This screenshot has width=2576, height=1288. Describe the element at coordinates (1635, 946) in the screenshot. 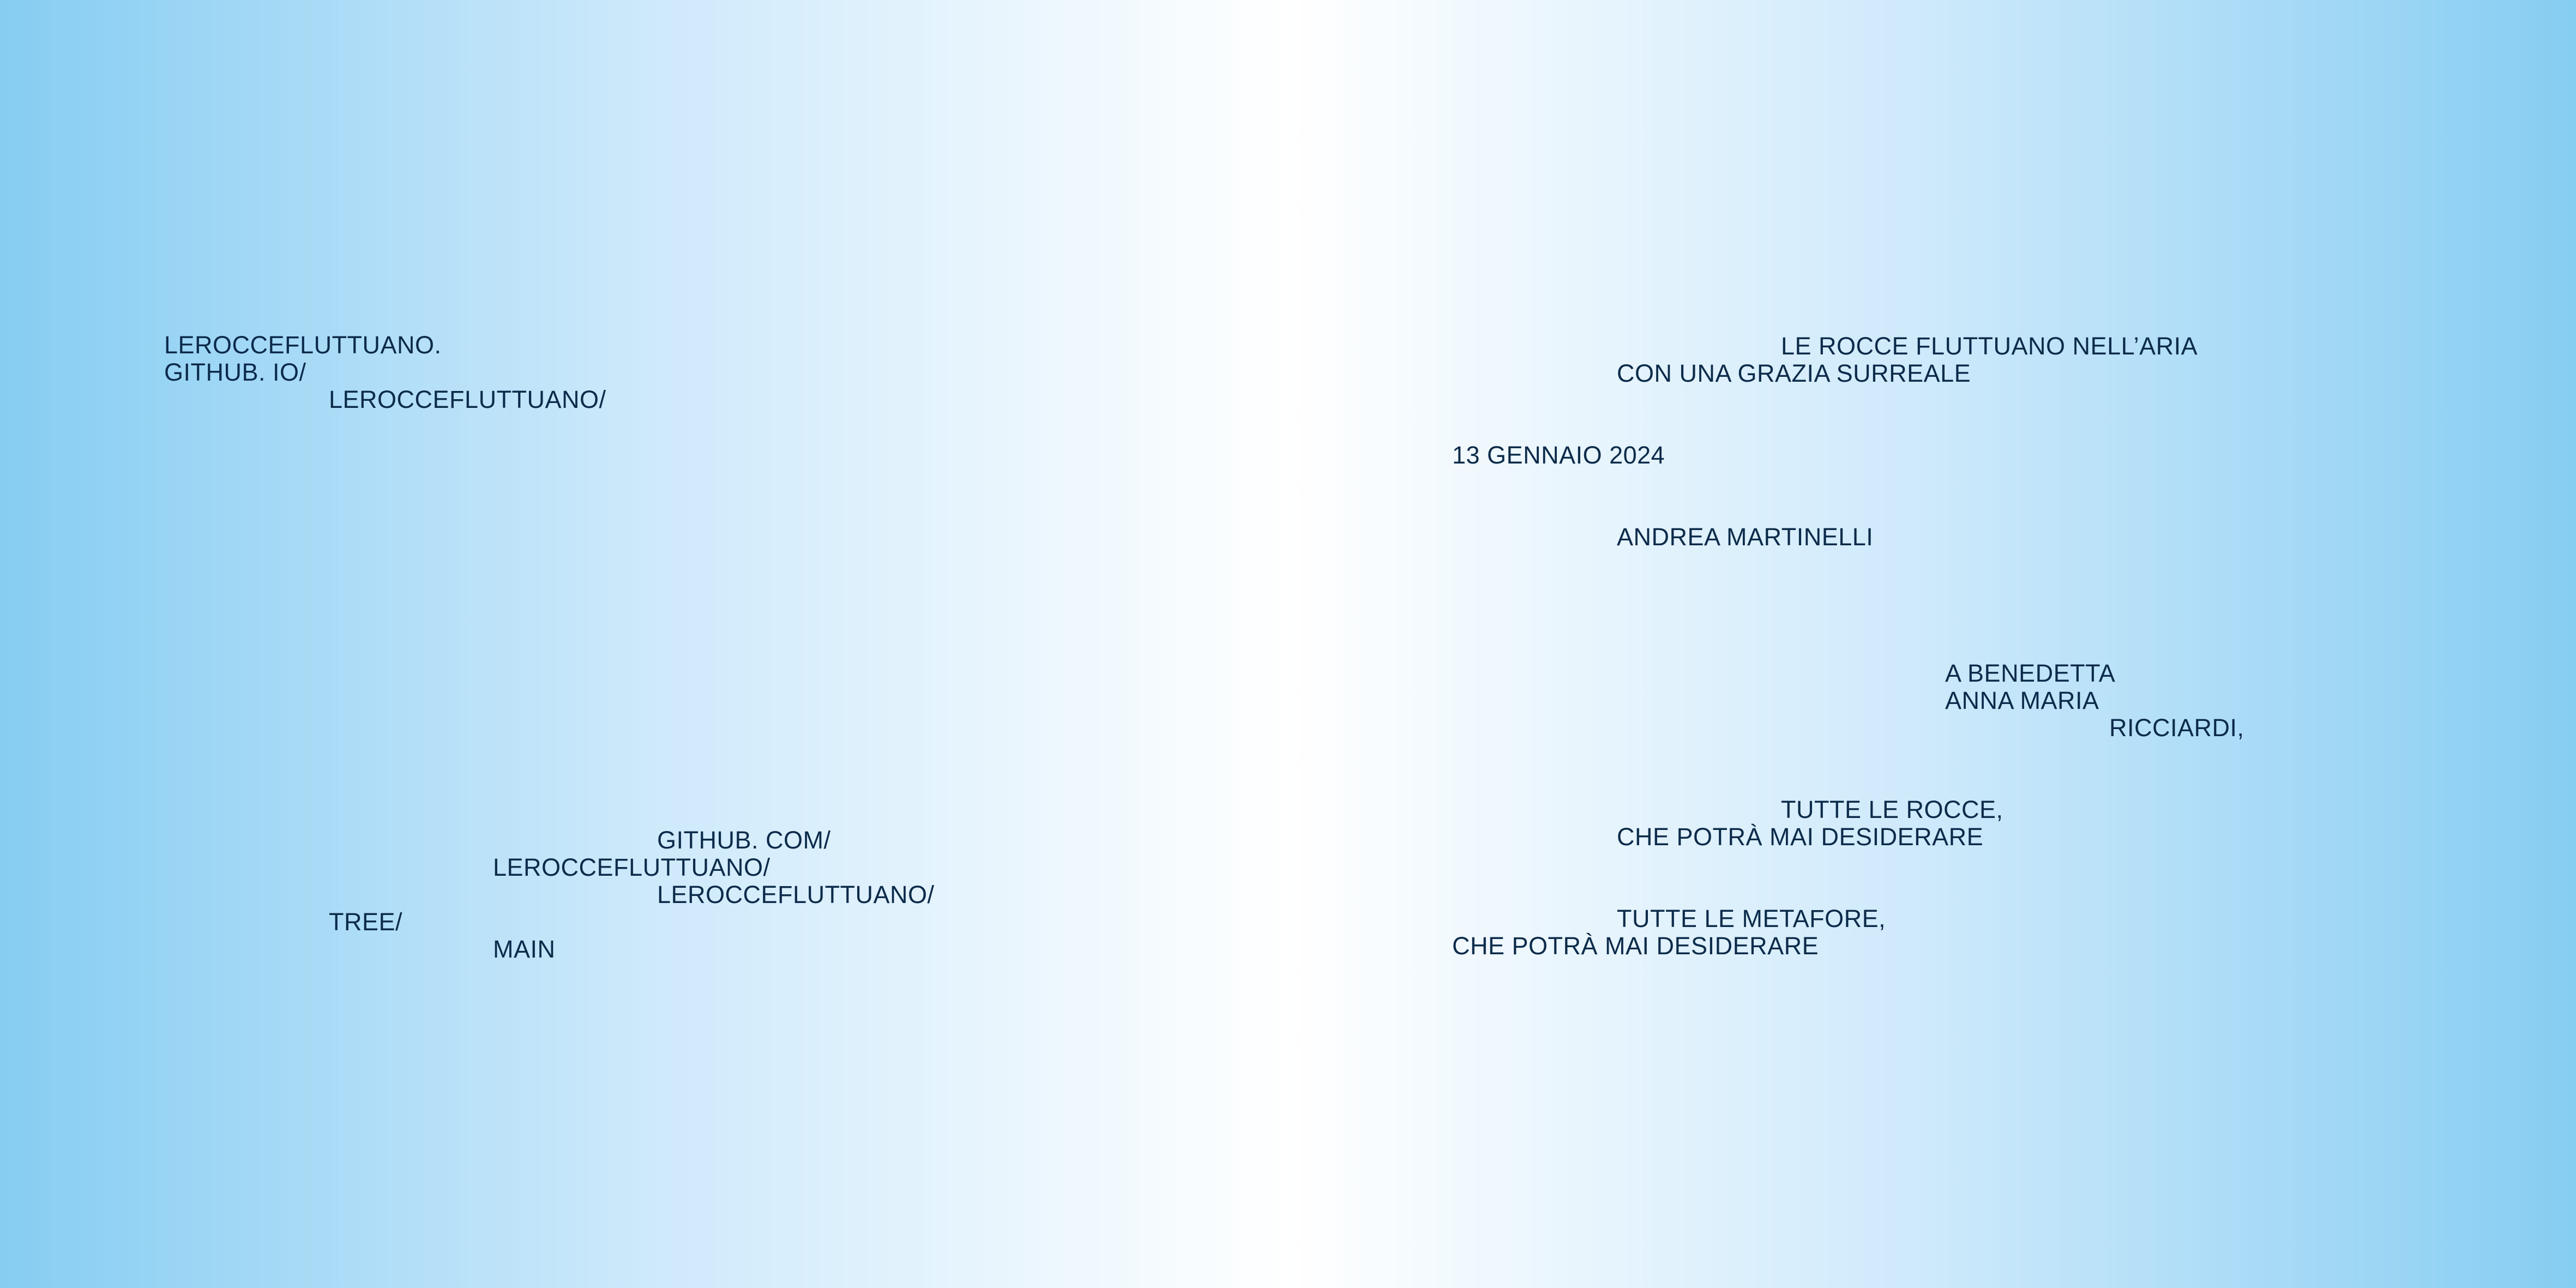

I see `stanza-metaphors-line-2: CHE POTRÀ MAI DESIDERARE` at that location.